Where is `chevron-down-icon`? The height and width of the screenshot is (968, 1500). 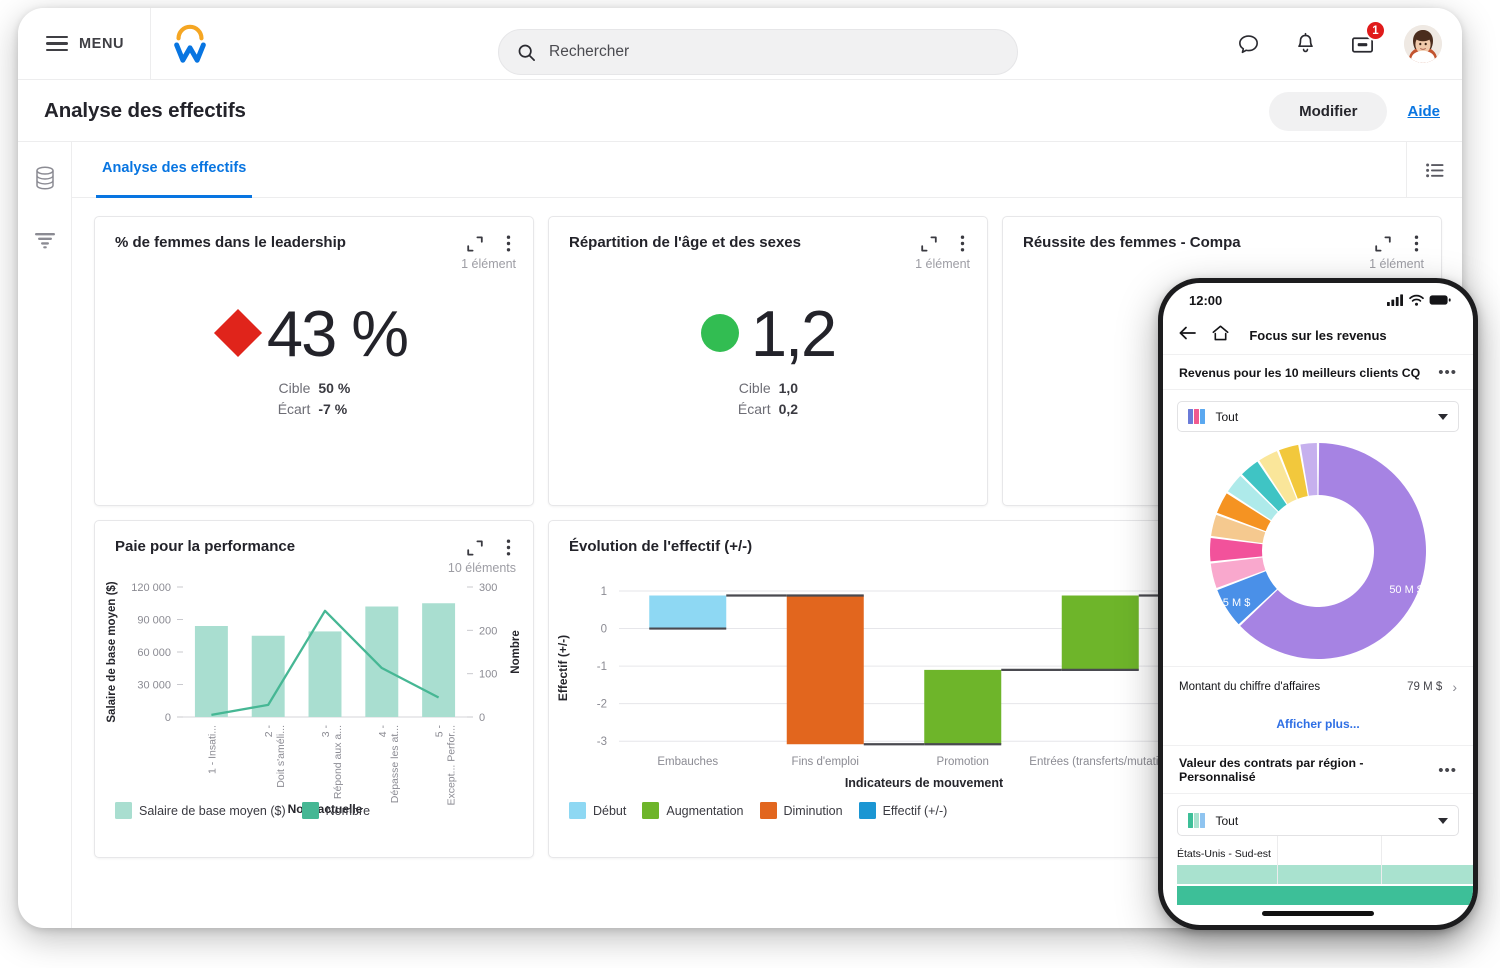 chevron-down-icon is located at coordinates (1443, 416).